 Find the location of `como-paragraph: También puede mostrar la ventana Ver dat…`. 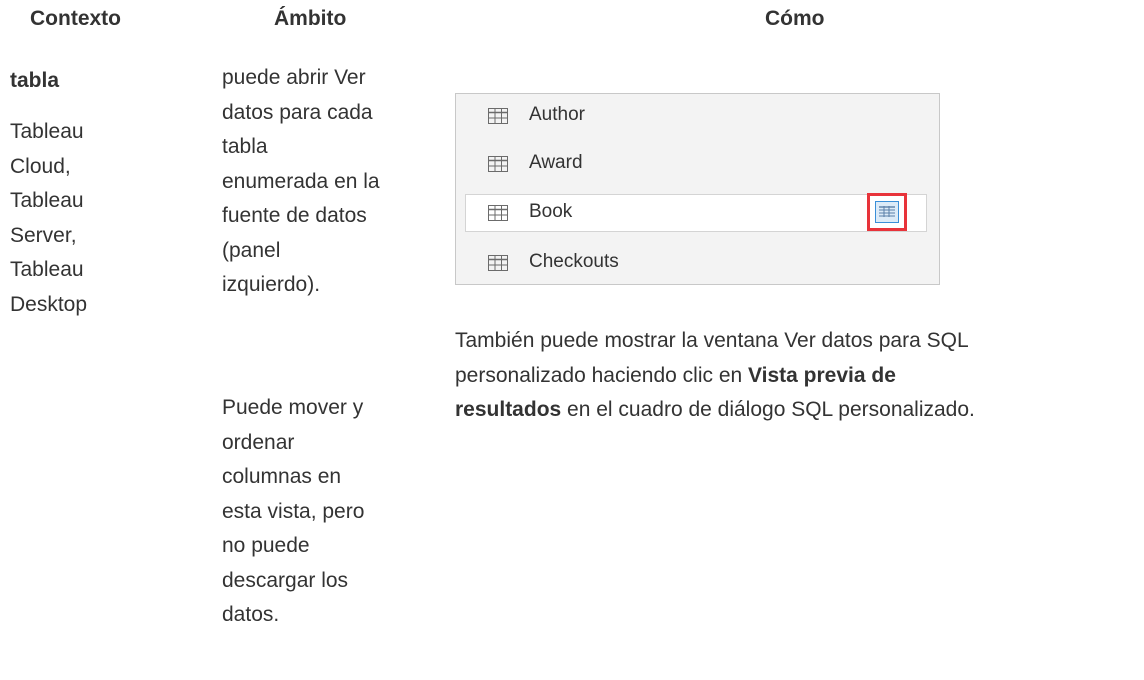

como-paragraph: También puede mostrar la ventana Ver dat… is located at coordinates (715, 376).